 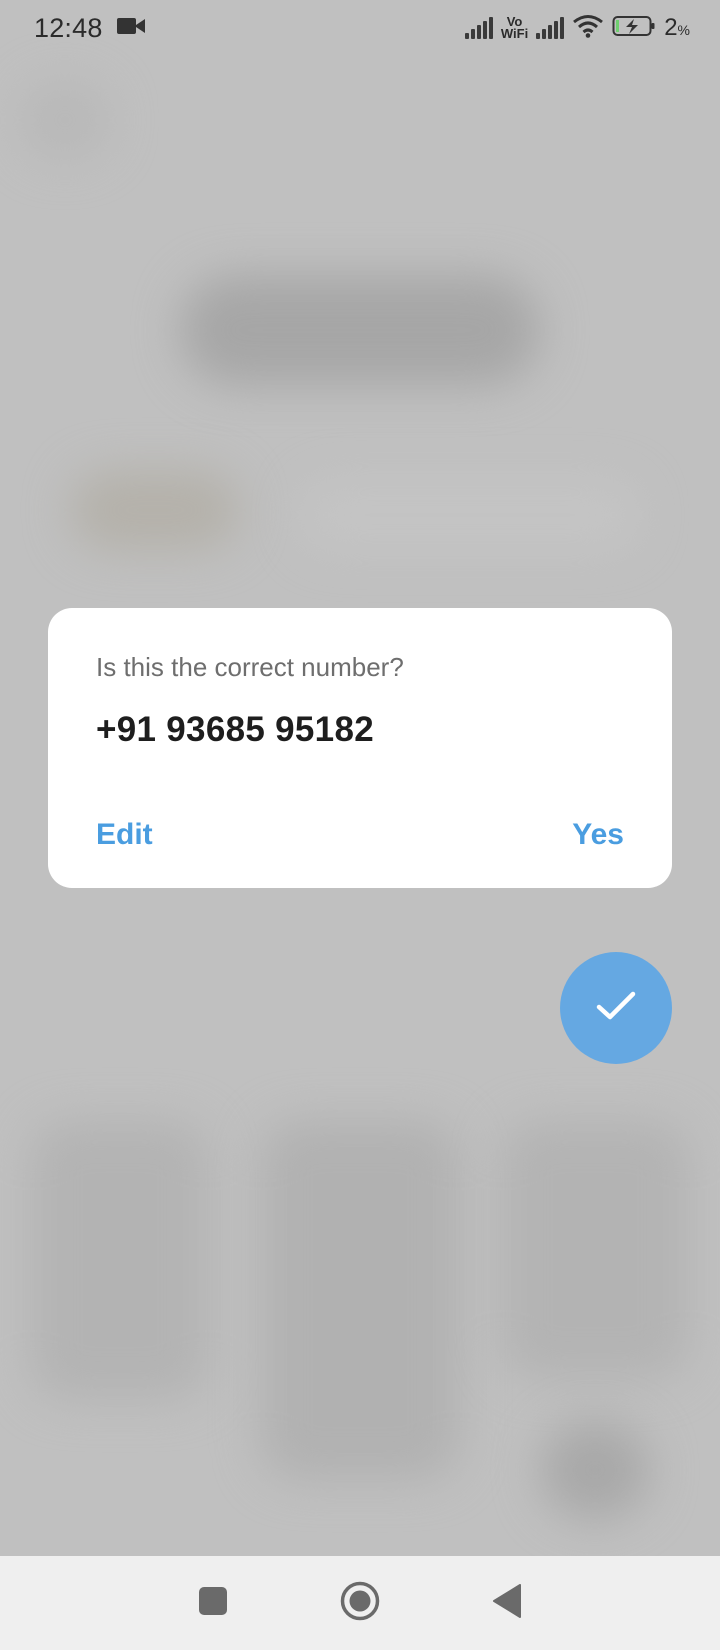 I want to click on checkmark-icon, so click(x=616, y=1008).